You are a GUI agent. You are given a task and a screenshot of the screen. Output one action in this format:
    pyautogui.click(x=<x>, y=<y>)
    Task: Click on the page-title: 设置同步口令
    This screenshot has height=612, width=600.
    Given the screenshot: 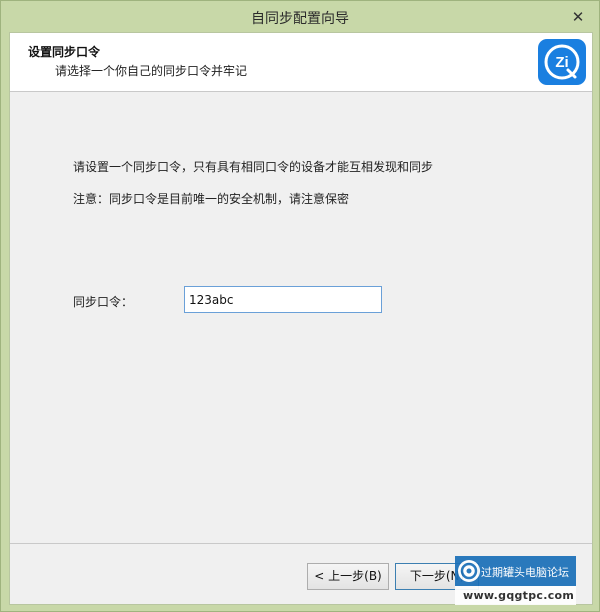 What is the action you would take?
    pyautogui.click(x=64, y=52)
    